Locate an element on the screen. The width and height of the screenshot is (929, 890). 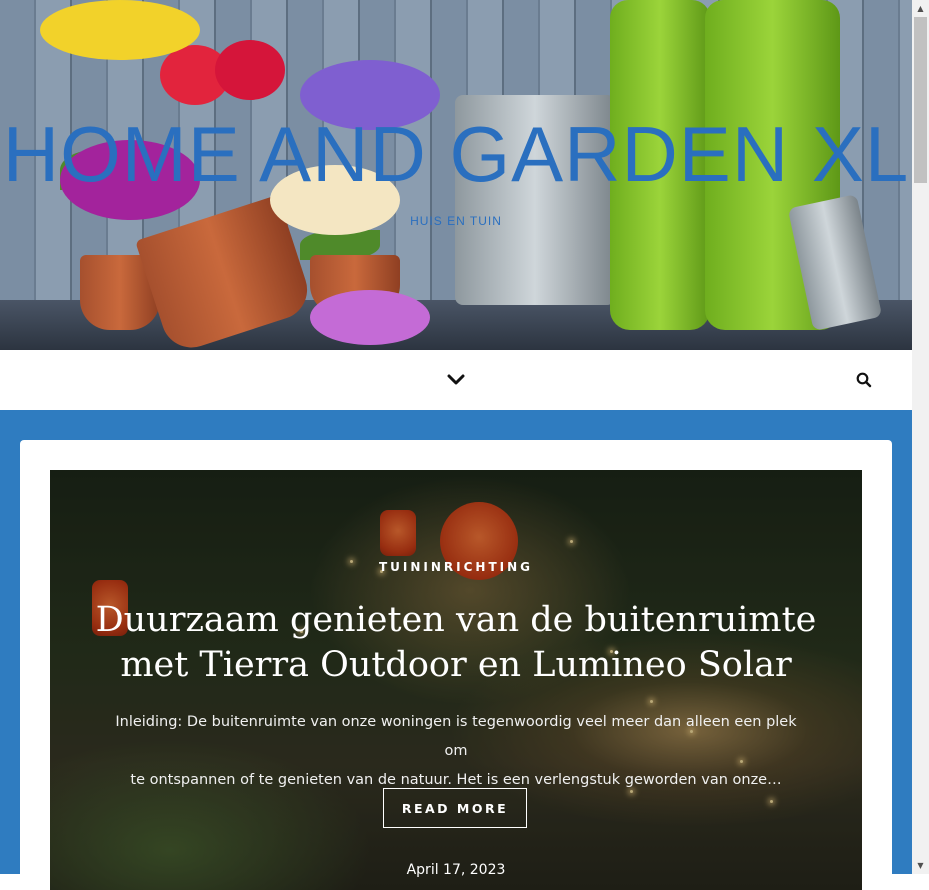
search-button is located at coordinates (864, 380).